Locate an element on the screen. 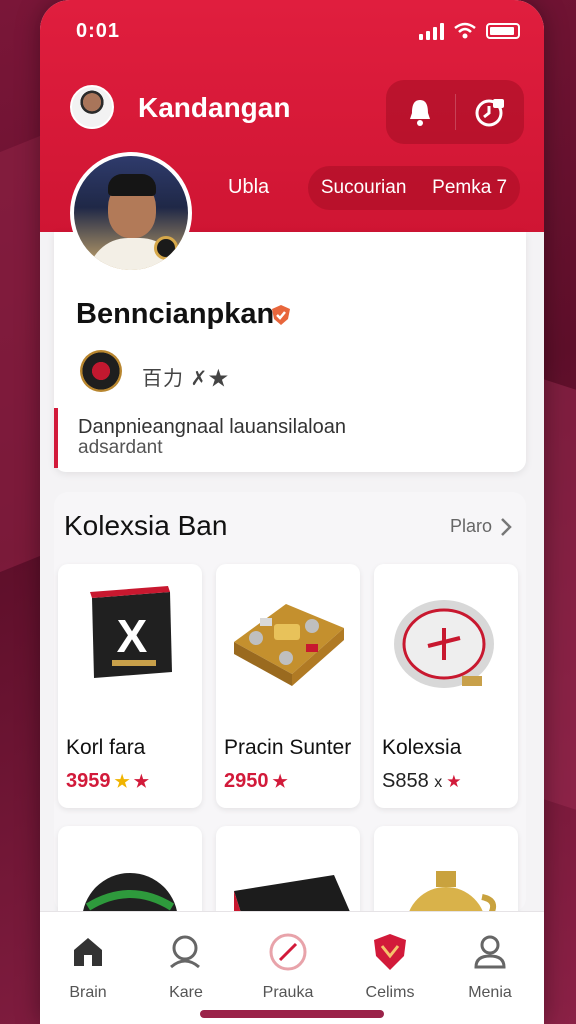  header-actions is located at coordinates (455, 112).